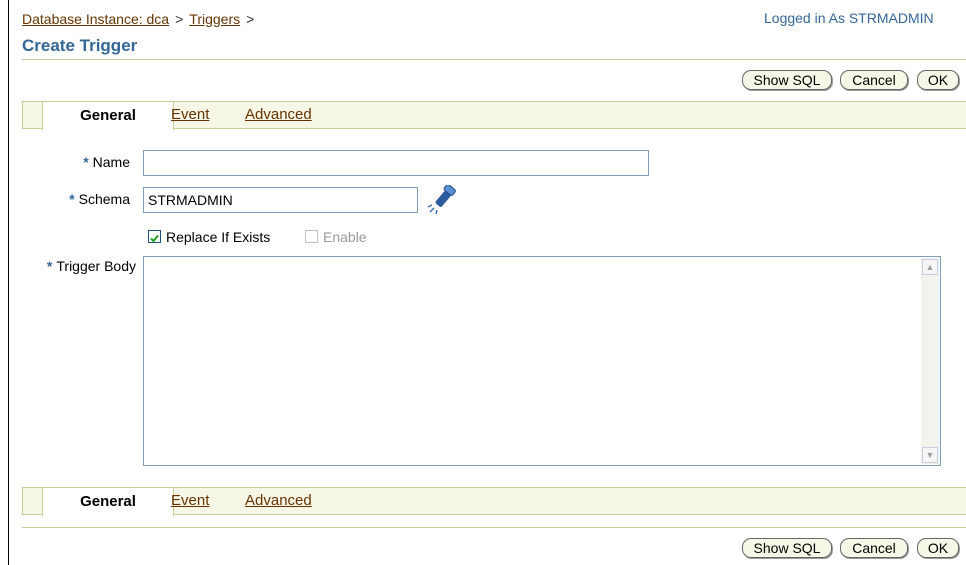 The width and height of the screenshot is (966, 565). I want to click on trigger-body-scrollbar: ▲ ▼, so click(930, 361).